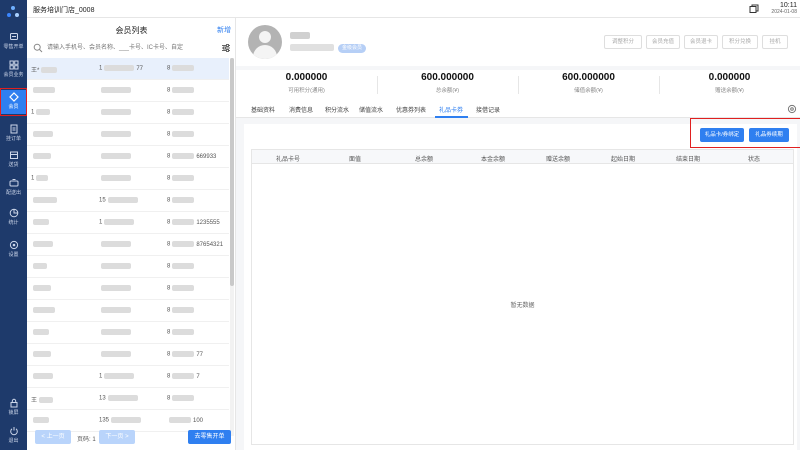 The height and width of the screenshot is (450, 800). I want to click on nav-item-settings: 设置, so click(13, 250).